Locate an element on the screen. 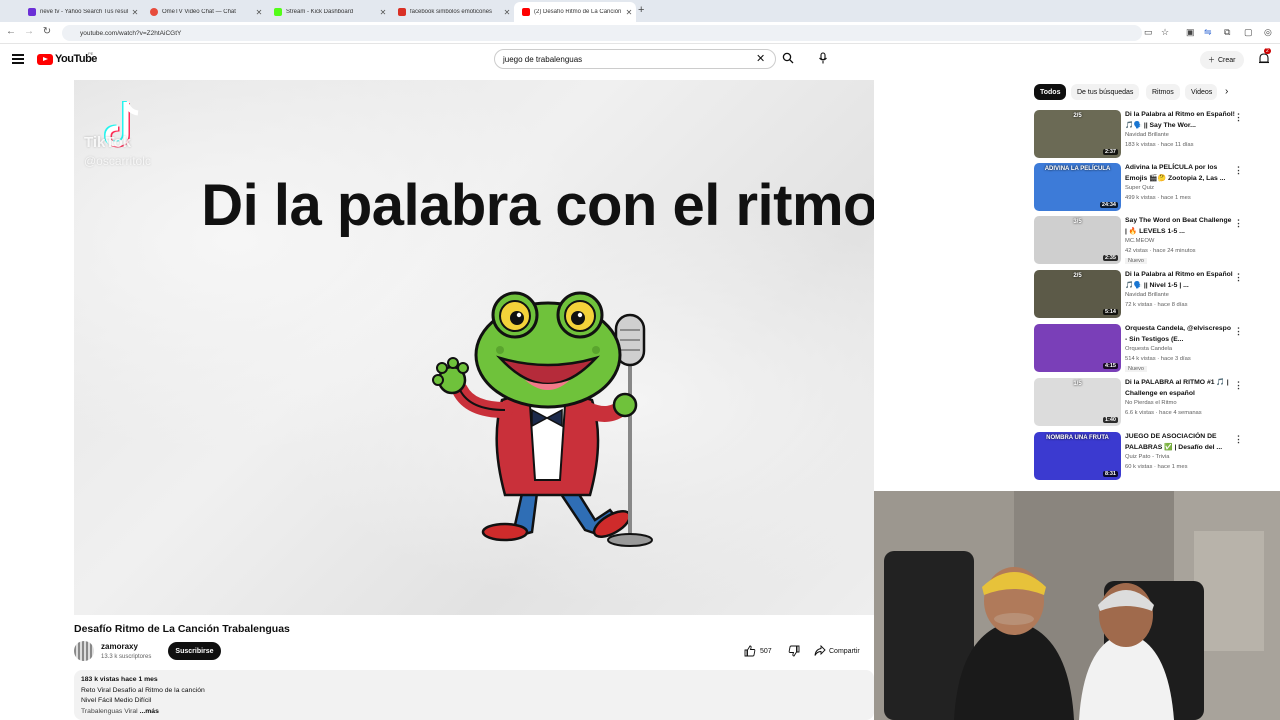  browser-tab-1: neve tv - Yahoo Search Tus resul ✕ is located at coordinates (81, 12).